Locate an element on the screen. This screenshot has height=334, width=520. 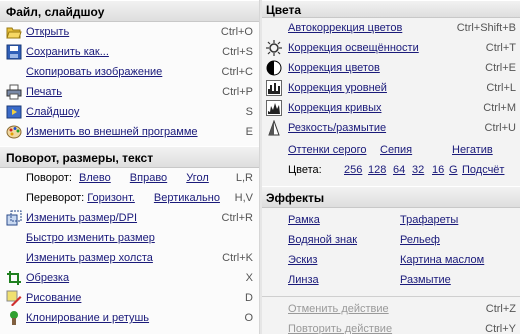
flip-row: Переворот: Горизонт. Вертикально H,V is located at coordinates (129, 198).